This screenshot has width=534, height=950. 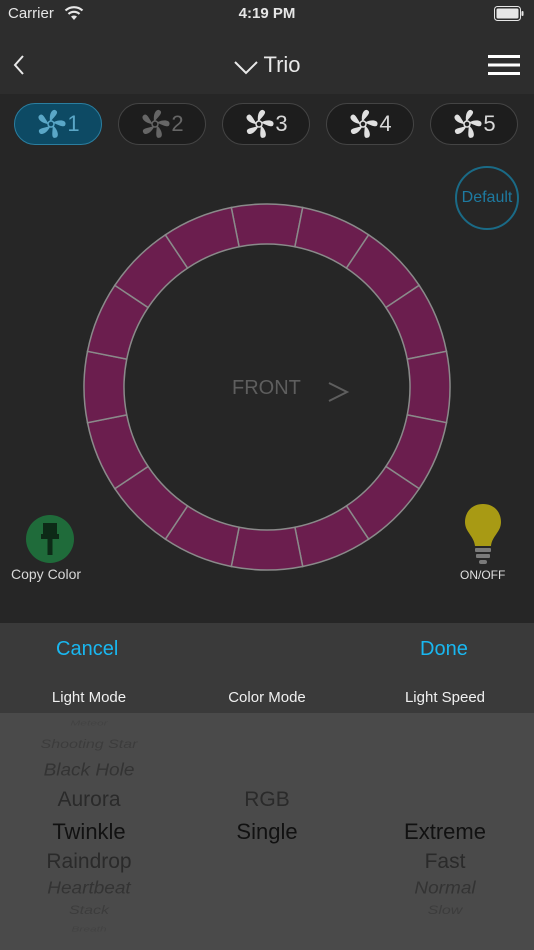 What do you see at coordinates (489, 123) in the screenshot?
I see `fan-tab-label: 5` at bounding box center [489, 123].